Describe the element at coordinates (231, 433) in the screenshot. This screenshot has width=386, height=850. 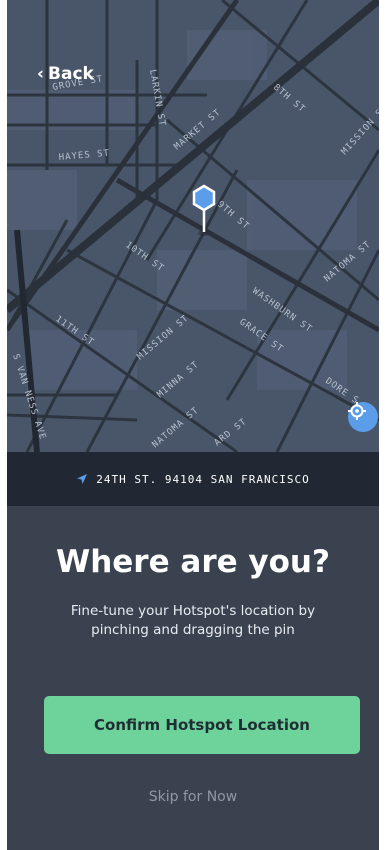
I see `street-label-howard: ARD ST` at that location.